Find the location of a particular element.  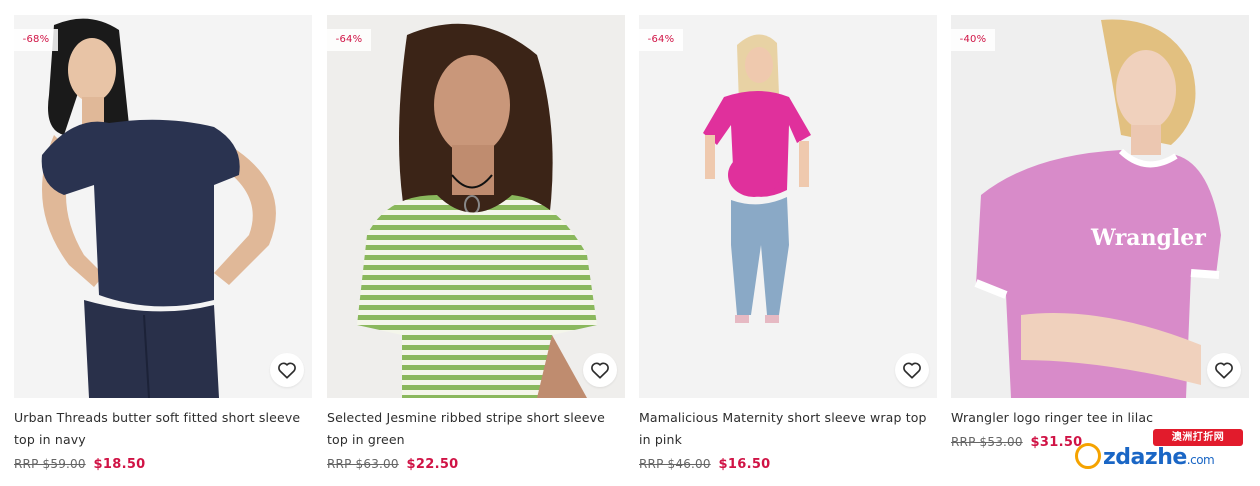

rrp-price: RRP $46.00 is located at coordinates (675, 464).